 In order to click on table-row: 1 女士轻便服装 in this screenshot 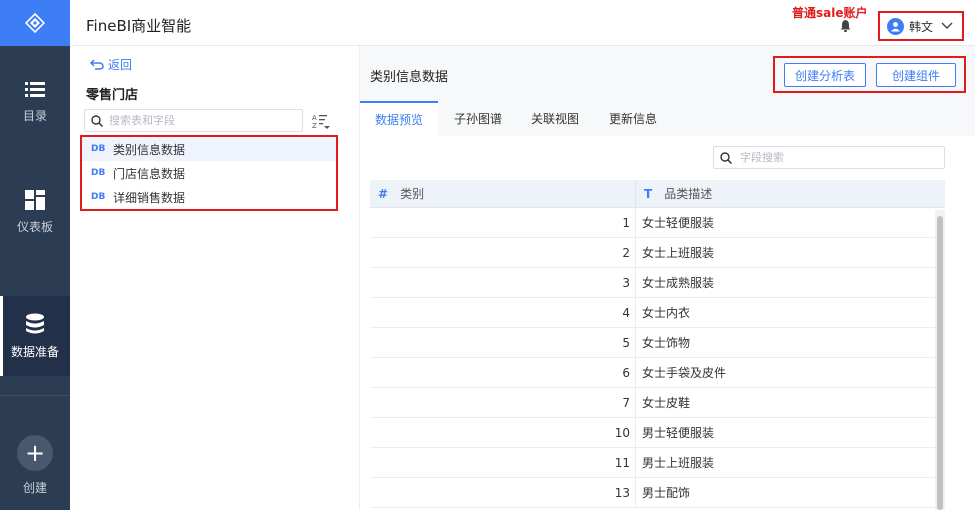, I will do `click(657, 223)`.